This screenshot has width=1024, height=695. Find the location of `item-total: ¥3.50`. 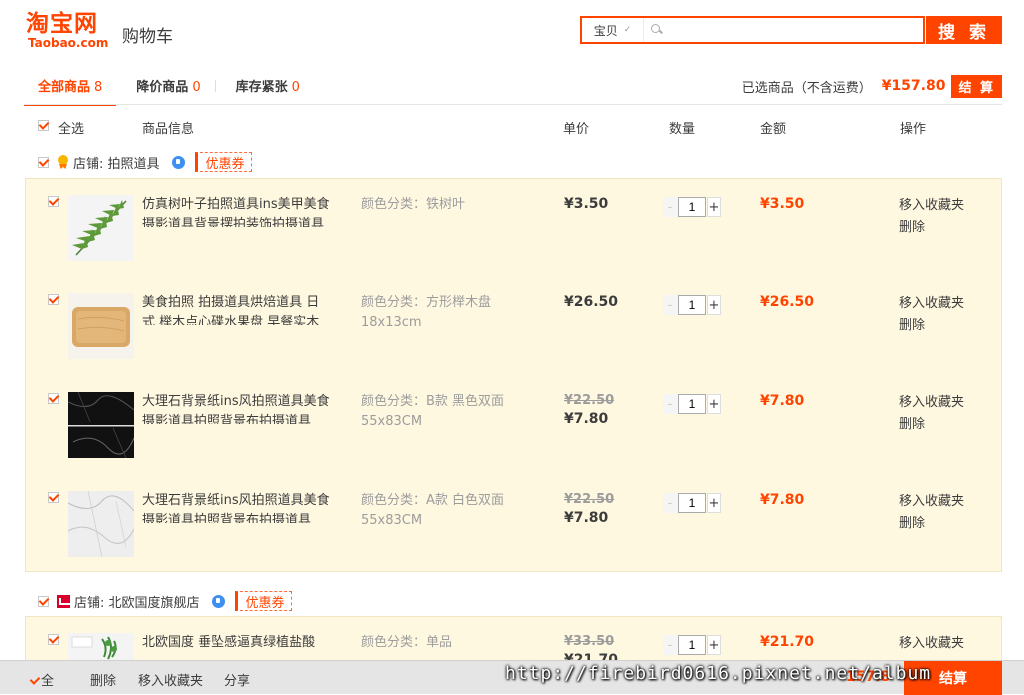

item-total: ¥3.50 is located at coordinates (782, 204).